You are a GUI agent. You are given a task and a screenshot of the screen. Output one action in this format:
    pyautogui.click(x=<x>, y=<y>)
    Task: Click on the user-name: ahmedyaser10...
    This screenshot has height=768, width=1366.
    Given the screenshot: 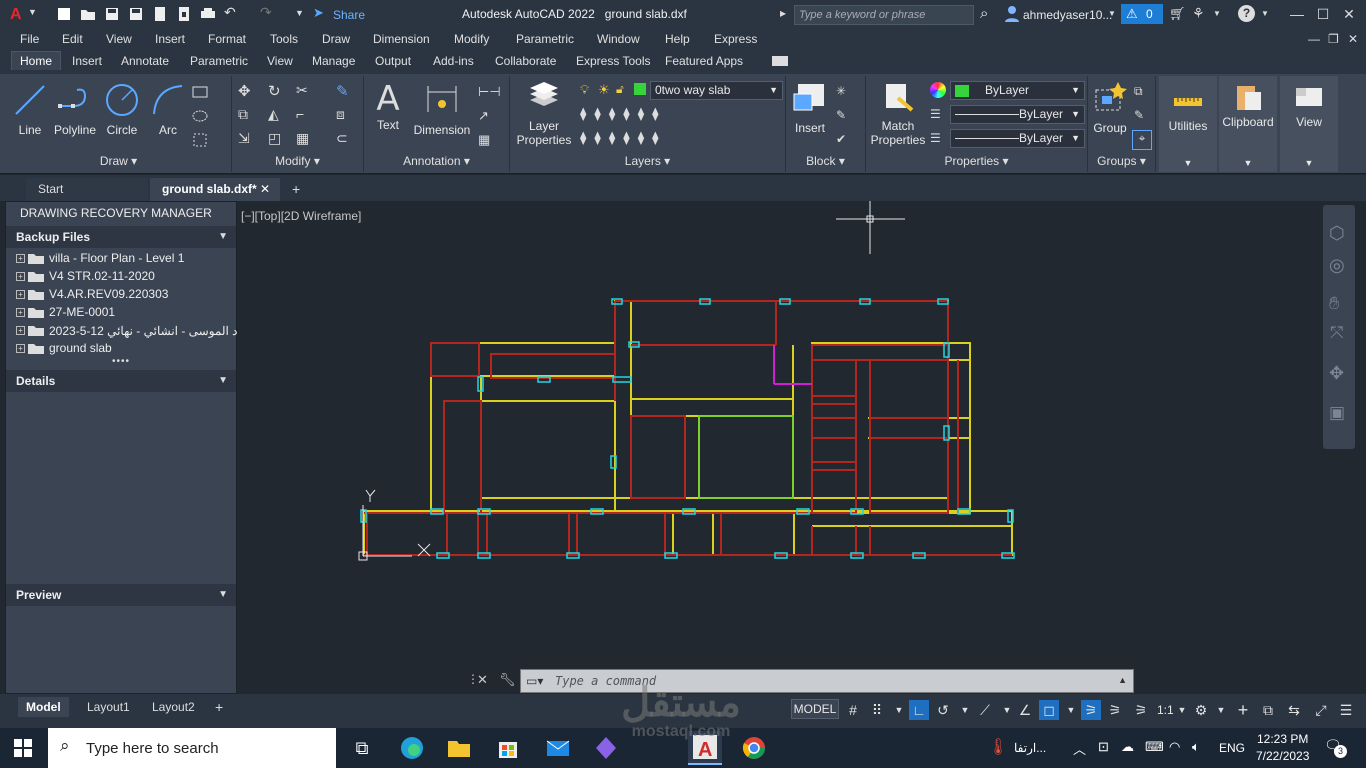 What is the action you would take?
    pyautogui.click(x=1067, y=15)
    